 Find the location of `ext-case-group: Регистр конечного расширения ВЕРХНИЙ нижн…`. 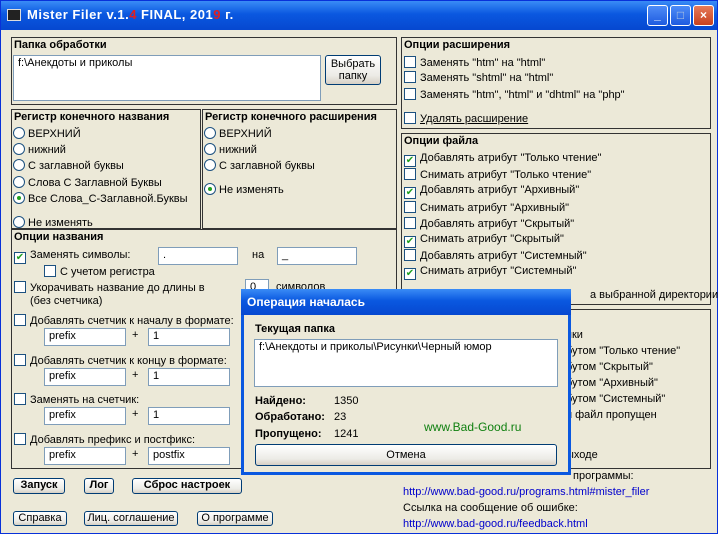

ext-case-group: Регистр конечного расширения ВЕРХНИЙ нижн… is located at coordinates (299, 169).